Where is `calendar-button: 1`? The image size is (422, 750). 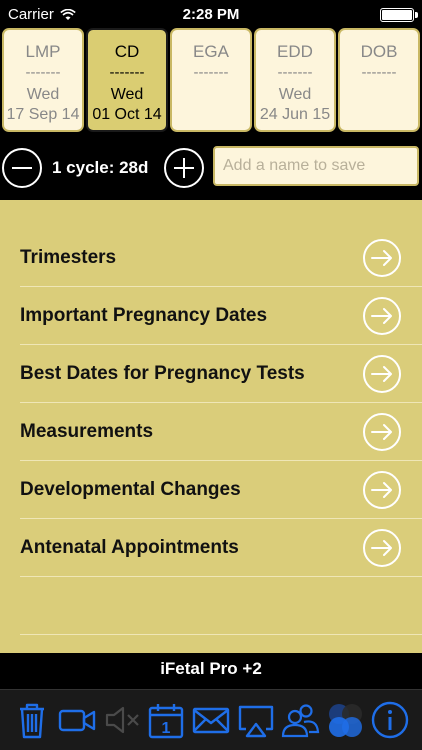 calendar-button: 1 is located at coordinates (166, 720).